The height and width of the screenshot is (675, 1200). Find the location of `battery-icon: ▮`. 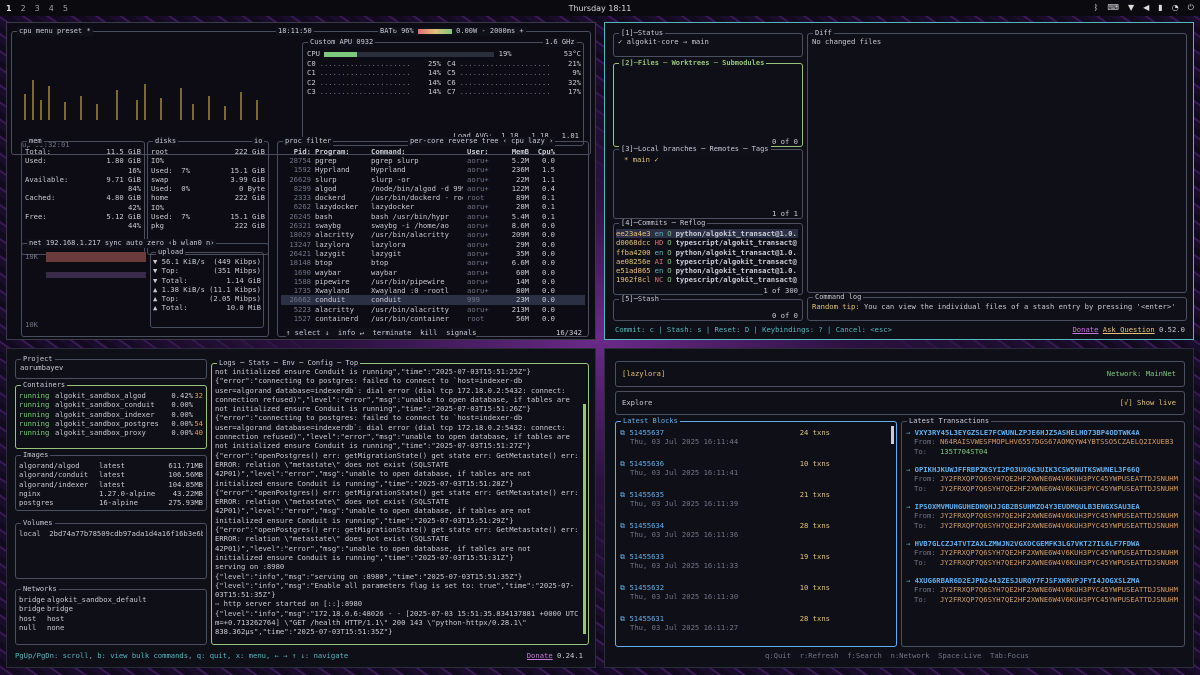

battery-icon: ▮ is located at coordinates (1160, 8).